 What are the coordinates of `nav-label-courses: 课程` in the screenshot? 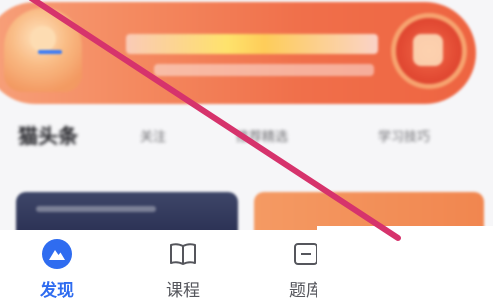 It's located at (183, 291).